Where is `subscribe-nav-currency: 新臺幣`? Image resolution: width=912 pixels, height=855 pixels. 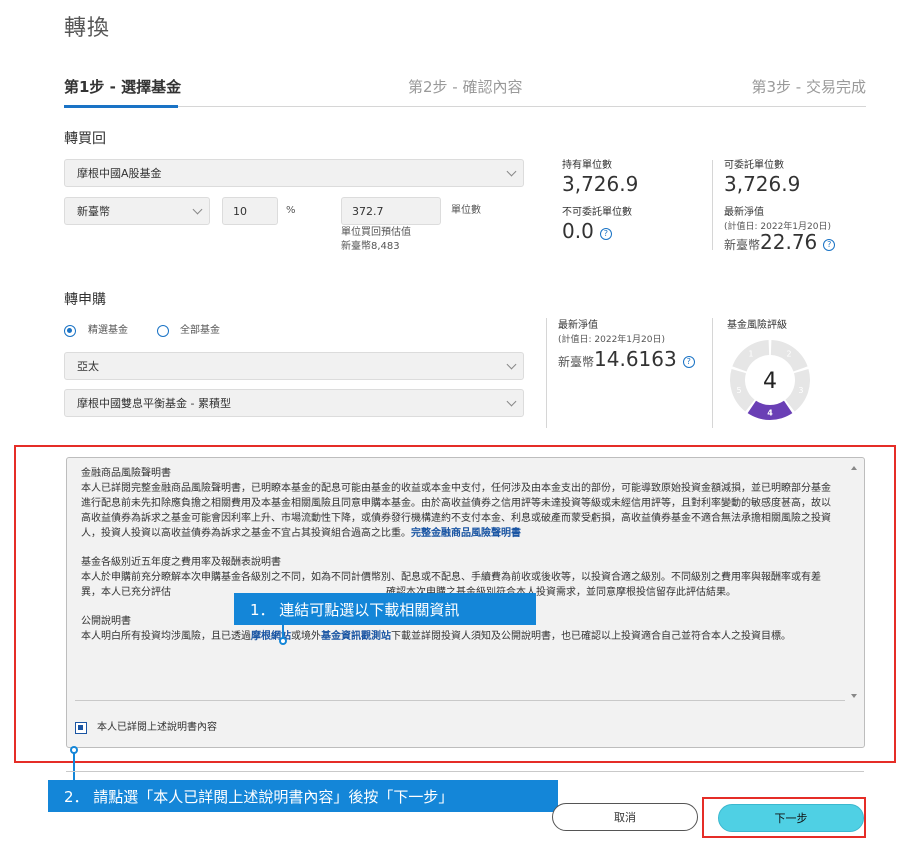
subscribe-nav-currency: 新臺幣 is located at coordinates (576, 362).